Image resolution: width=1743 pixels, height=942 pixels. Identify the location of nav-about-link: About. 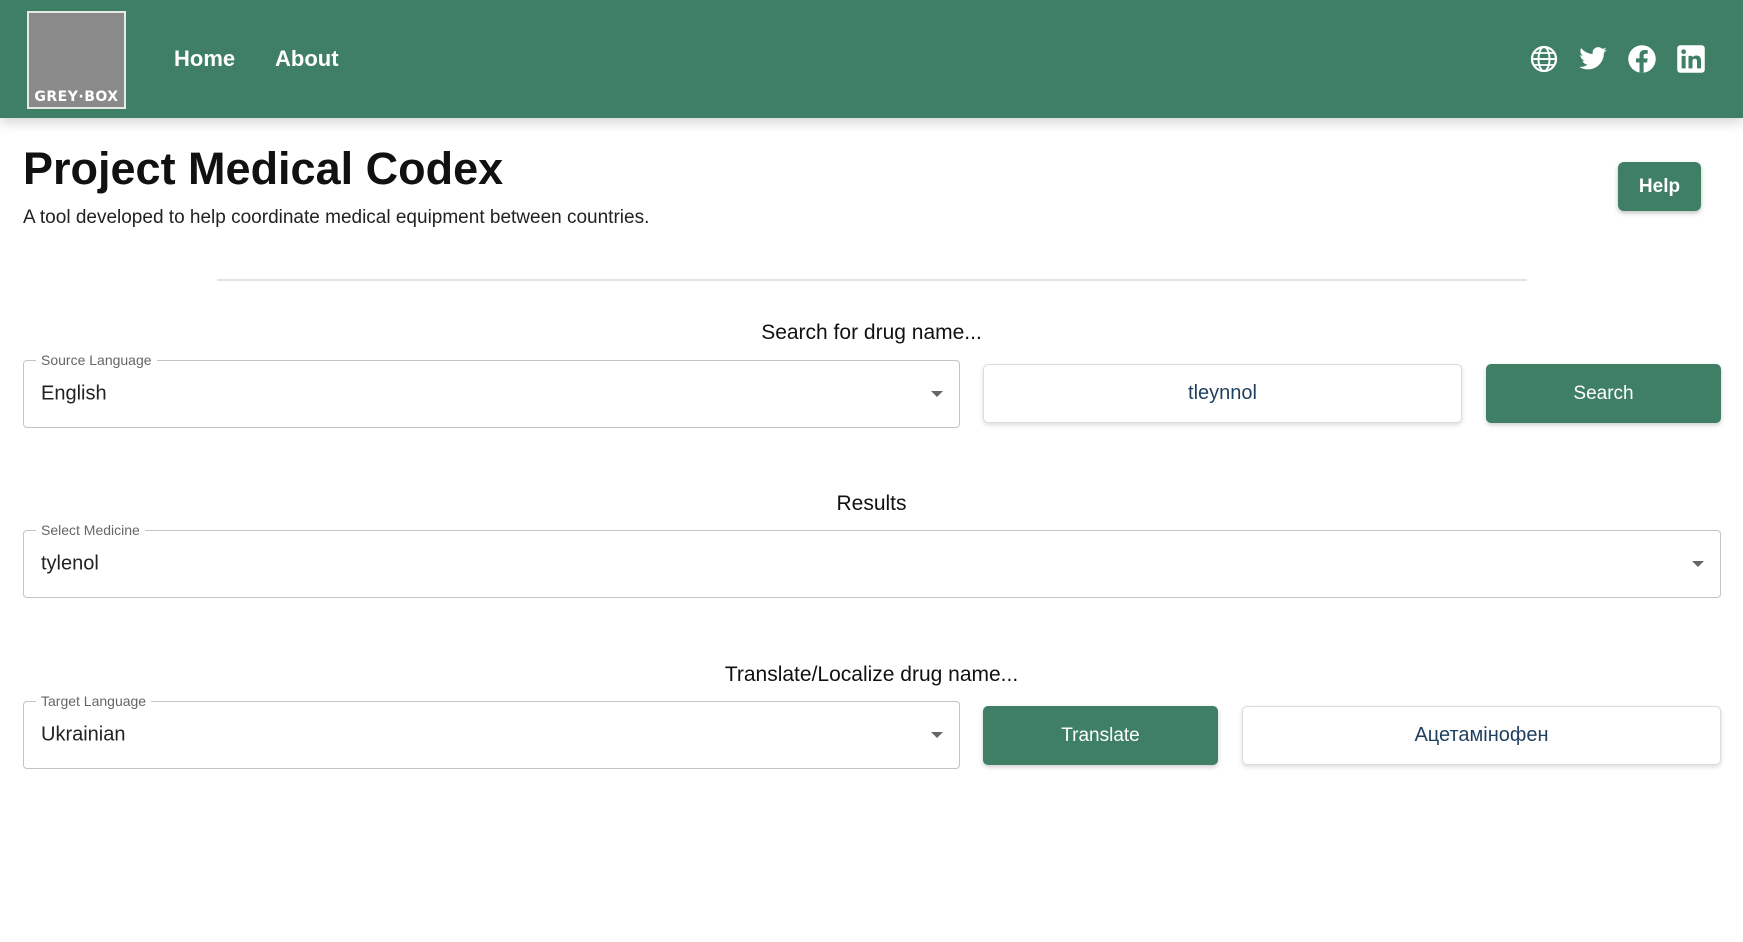
(307, 59).